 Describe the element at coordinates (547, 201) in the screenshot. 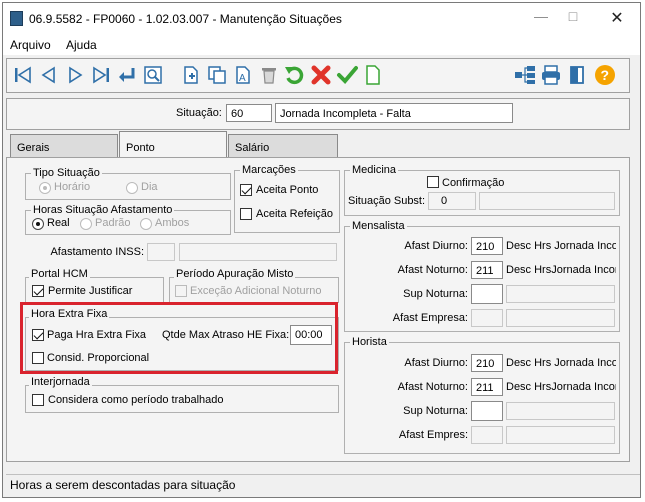

I see `situacao-subst-desc-field` at that location.